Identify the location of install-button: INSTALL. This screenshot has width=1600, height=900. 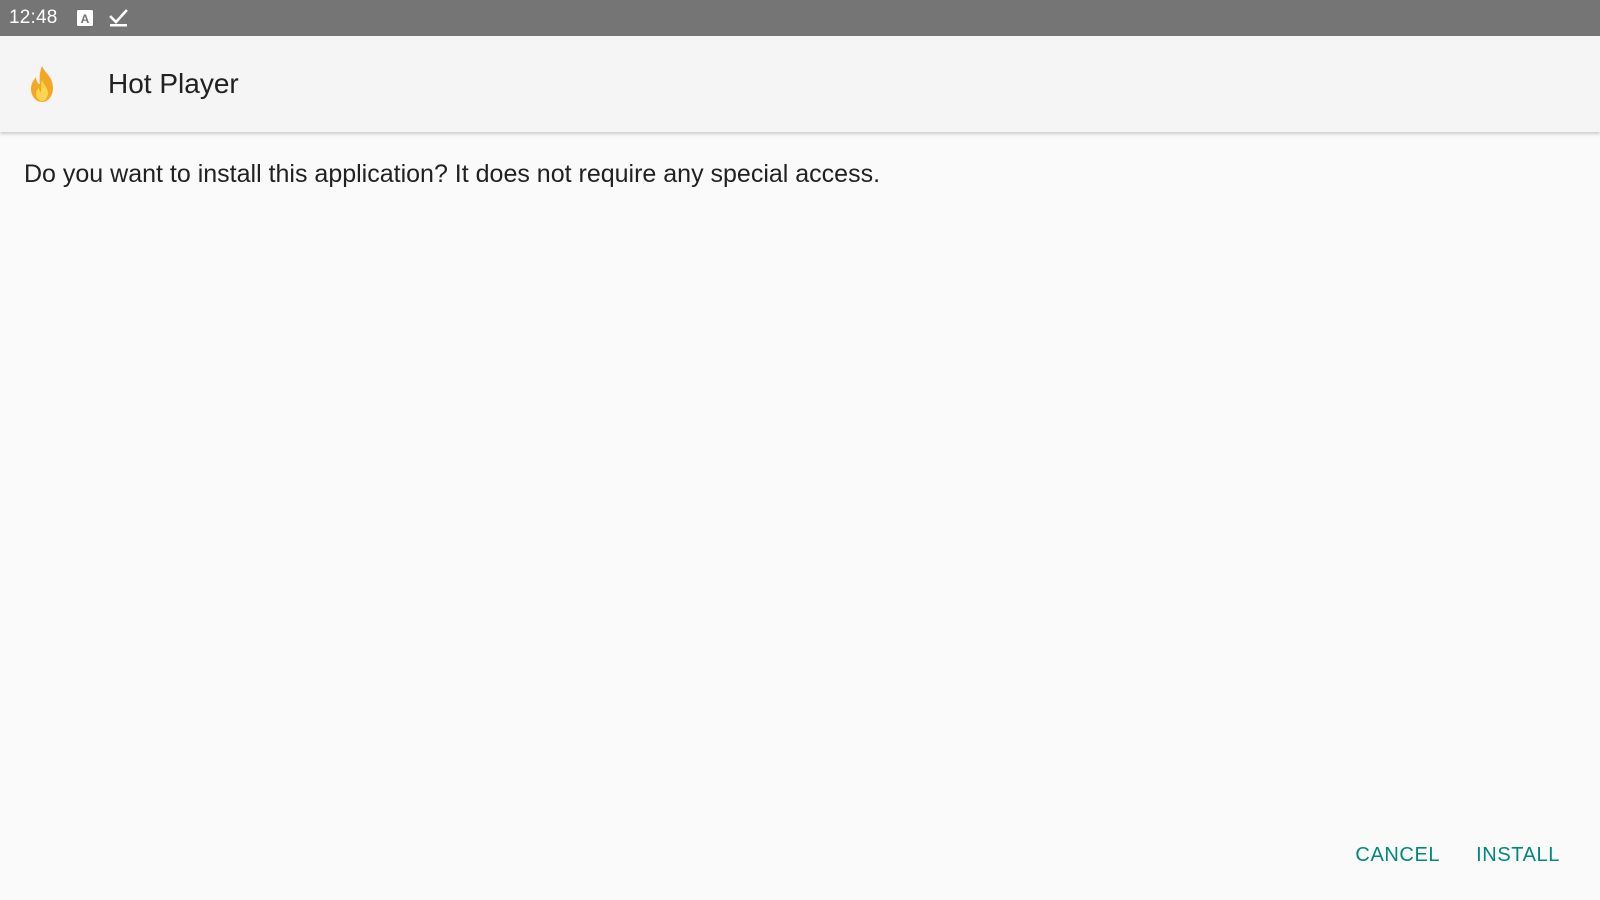
(1518, 855).